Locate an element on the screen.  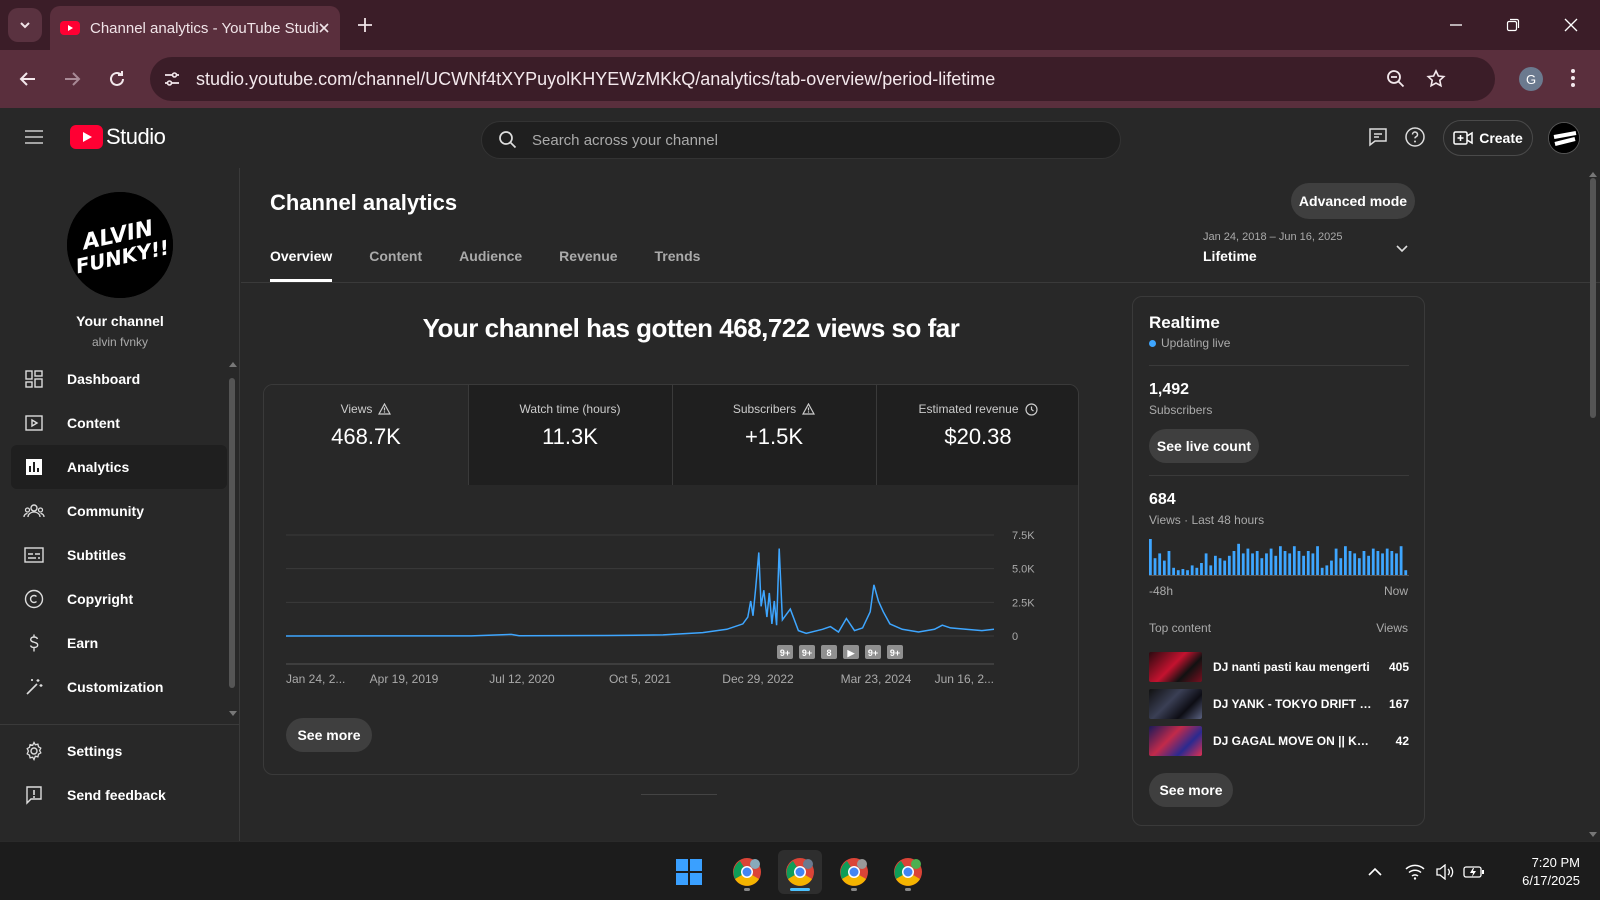
tab-content: Content is located at coordinates (395, 264).